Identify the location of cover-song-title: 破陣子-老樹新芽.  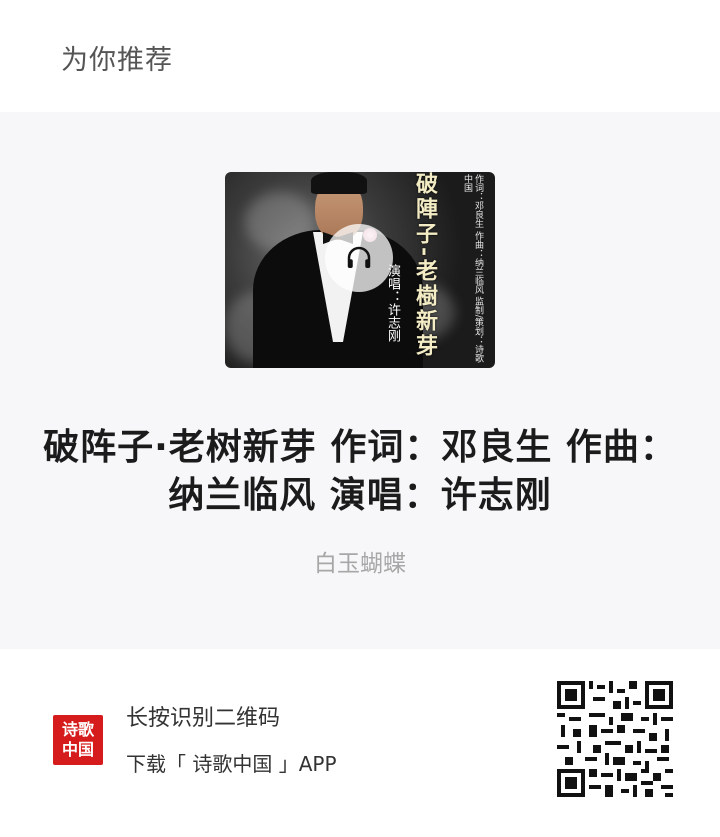
(425, 266).